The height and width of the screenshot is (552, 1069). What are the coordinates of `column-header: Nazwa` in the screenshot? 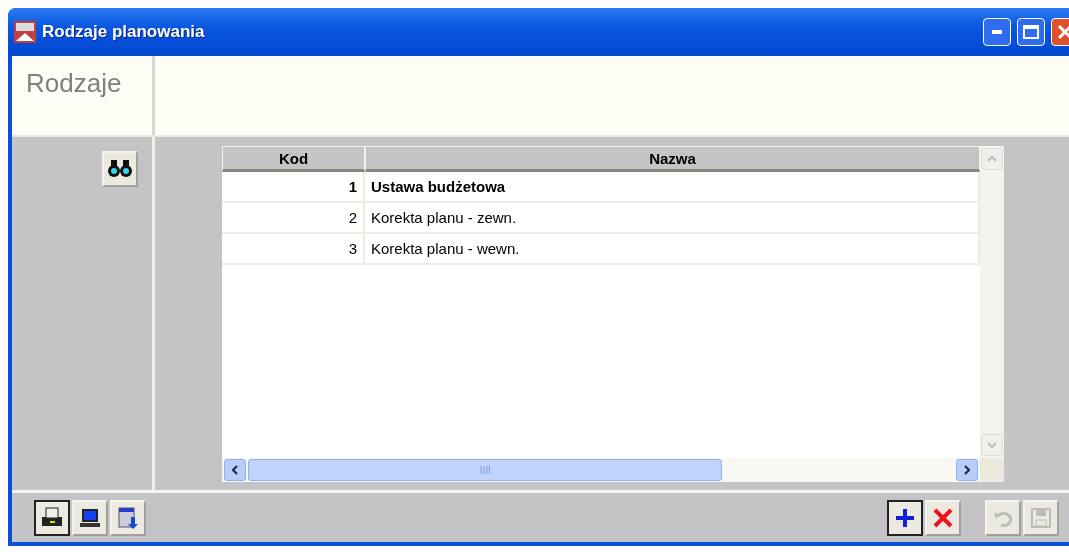 It's located at (672, 159).